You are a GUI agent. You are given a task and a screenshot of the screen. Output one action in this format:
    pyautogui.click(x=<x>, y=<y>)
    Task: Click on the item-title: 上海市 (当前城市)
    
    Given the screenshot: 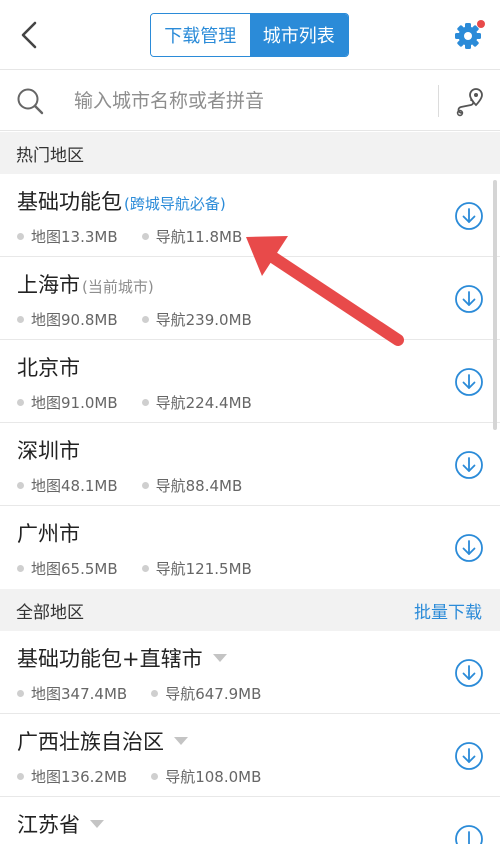 What is the action you would take?
    pyautogui.click(x=85, y=284)
    